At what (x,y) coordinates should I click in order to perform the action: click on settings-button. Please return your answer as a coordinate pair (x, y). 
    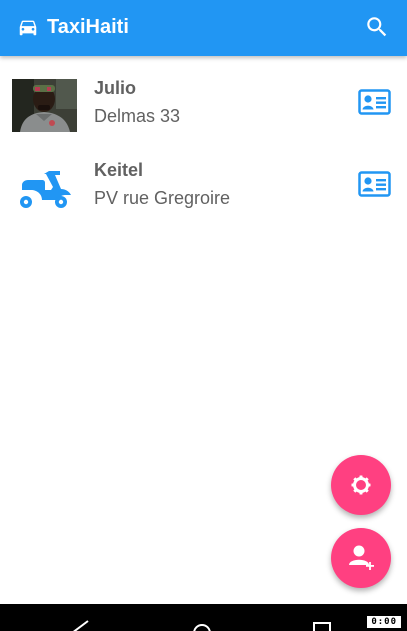
    Looking at the image, I should click on (361, 485).